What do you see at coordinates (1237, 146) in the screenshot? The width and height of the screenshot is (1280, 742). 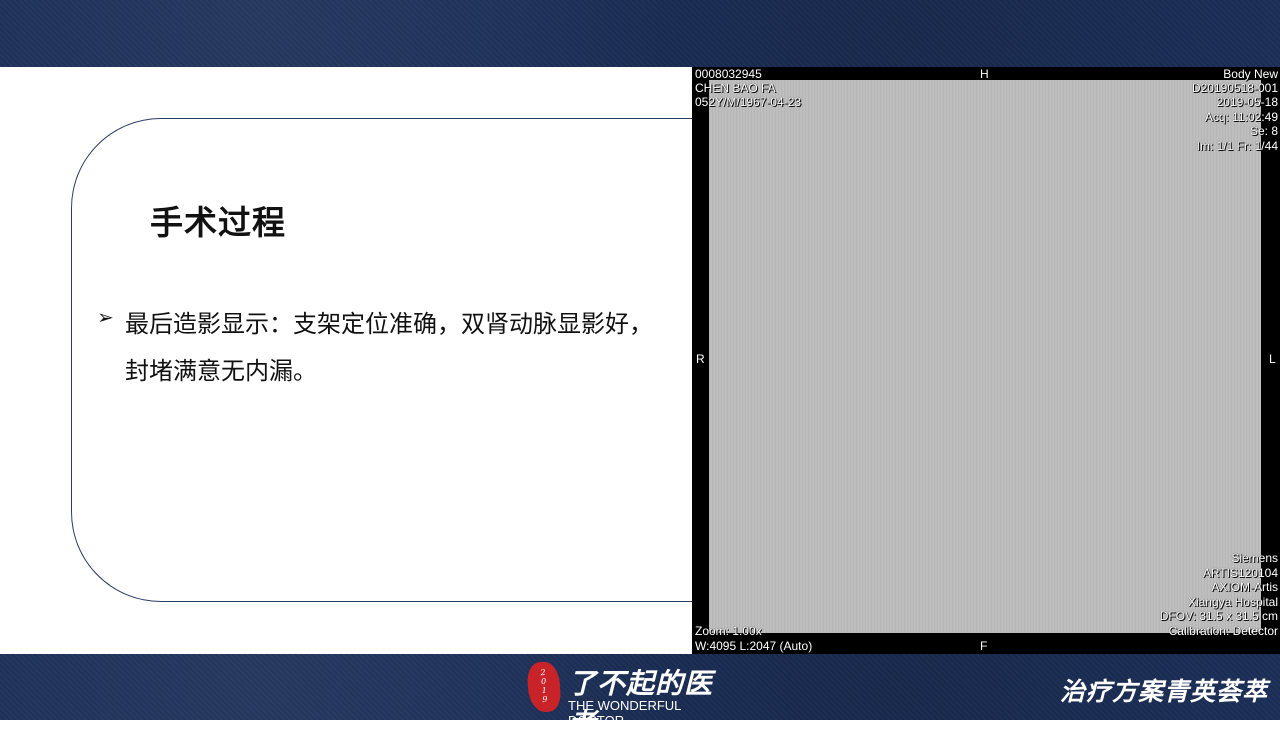 I see `image-frame: Im: 1/1 Fr: 1/44` at bounding box center [1237, 146].